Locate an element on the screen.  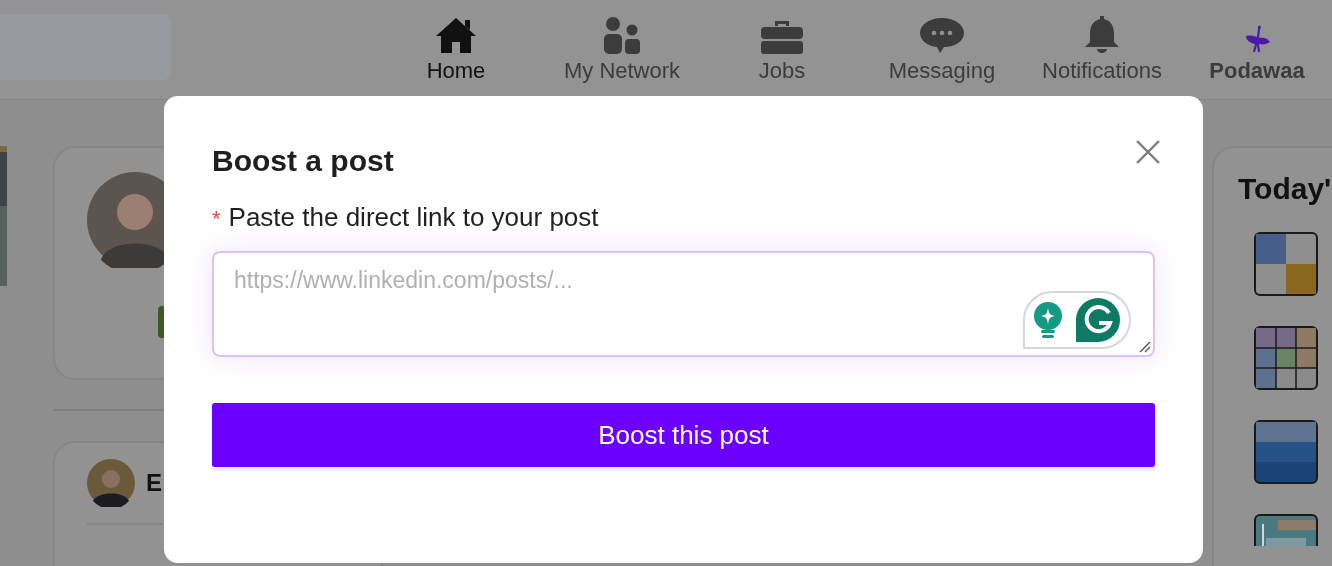
chat-bubble-icon is located at coordinates (942, 35).